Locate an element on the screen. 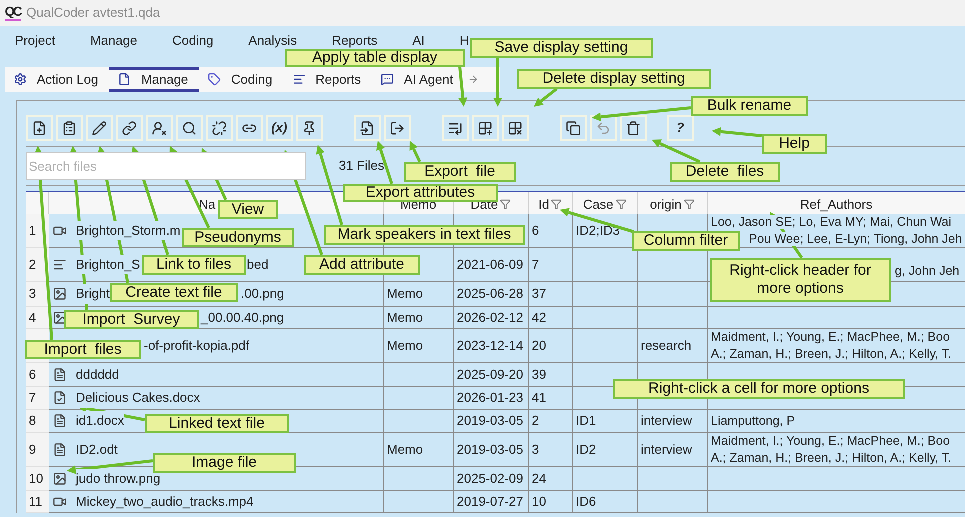 The image size is (965, 517). link-icon is located at coordinates (129, 128).